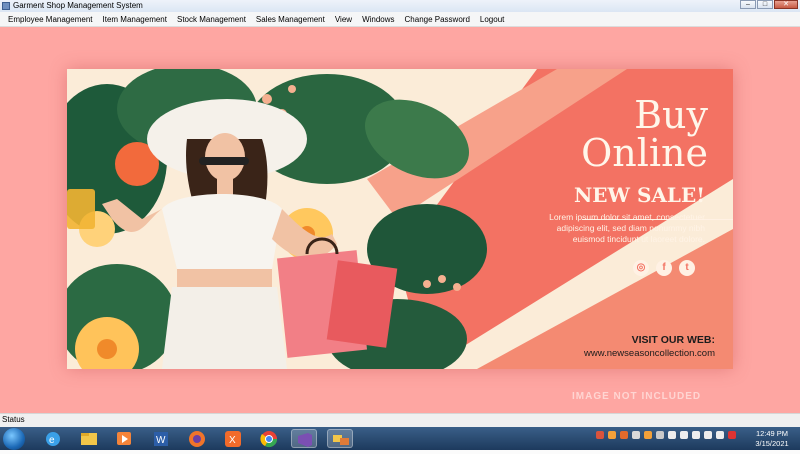 The image size is (800, 454). I want to click on explorer-icon, so click(89, 438).